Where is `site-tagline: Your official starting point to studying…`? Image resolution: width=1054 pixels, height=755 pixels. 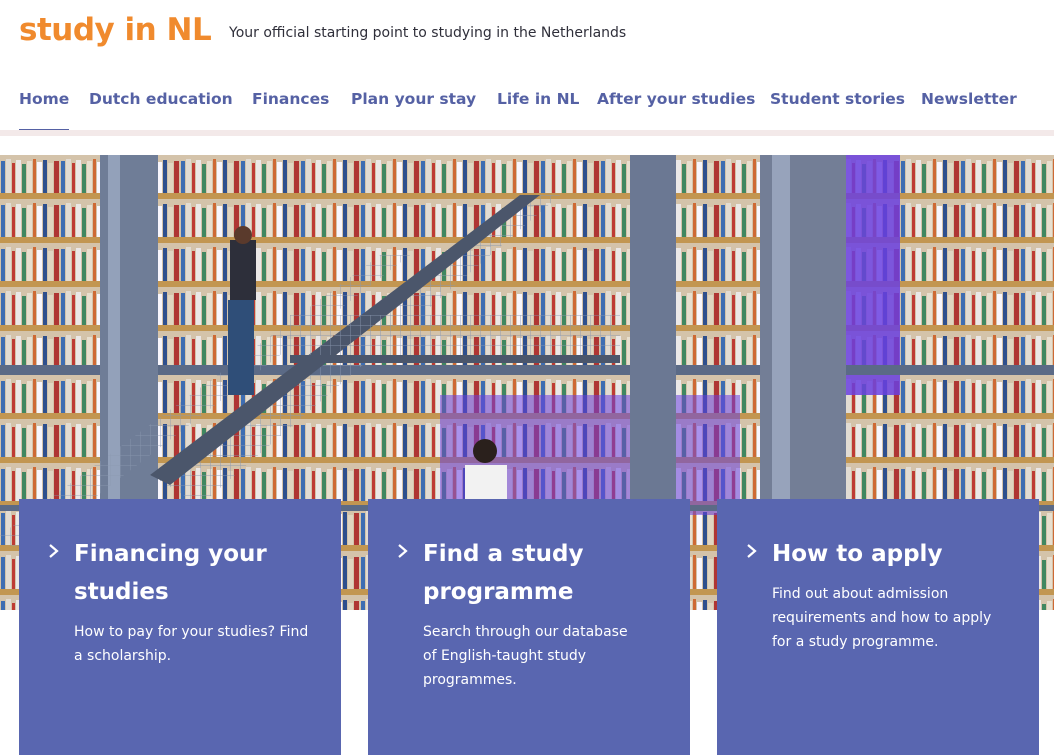
site-tagline: Your official starting point to studying… is located at coordinates (428, 33).